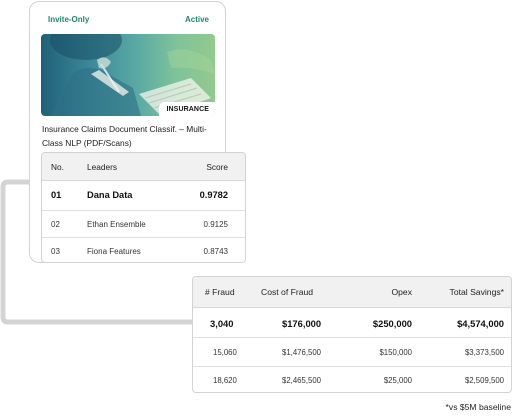 Image resolution: width=513 pixels, height=417 pixels. I want to click on fraud-count: 15,060, so click(225, 352).